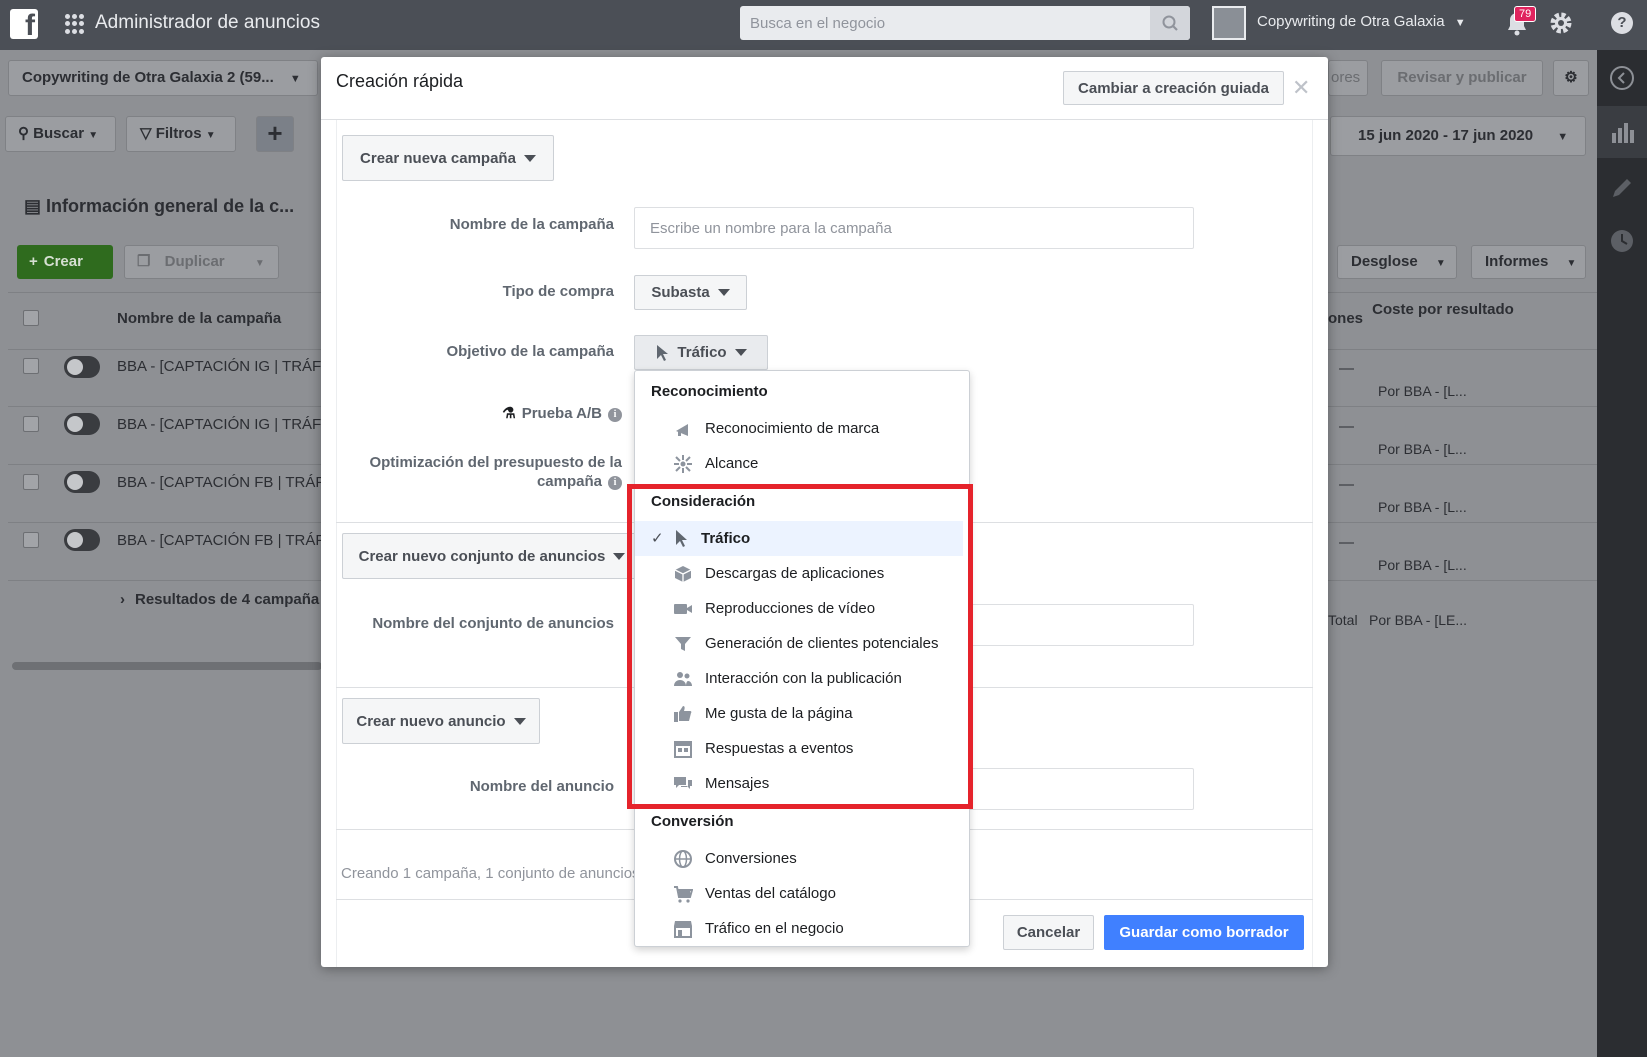 Image resolution: width=1647 pixels, height=1057 pixels. I want to click on create-button: + Crear, so click(65, 262).